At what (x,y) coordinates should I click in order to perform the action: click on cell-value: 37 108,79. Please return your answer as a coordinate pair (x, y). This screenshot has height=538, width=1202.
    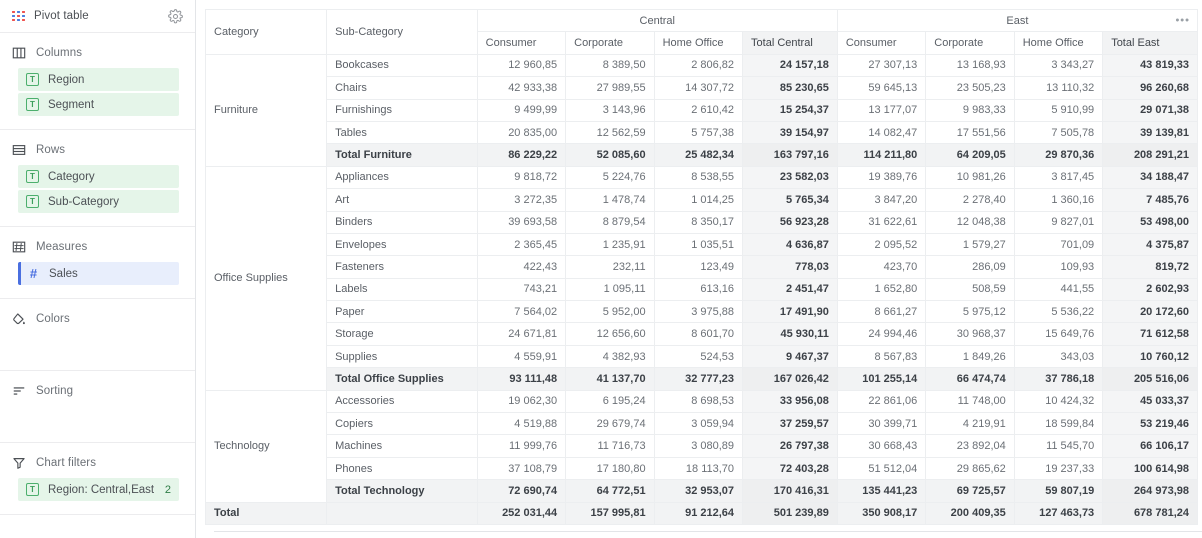
    Looking at the image, I should click on (521, 468).